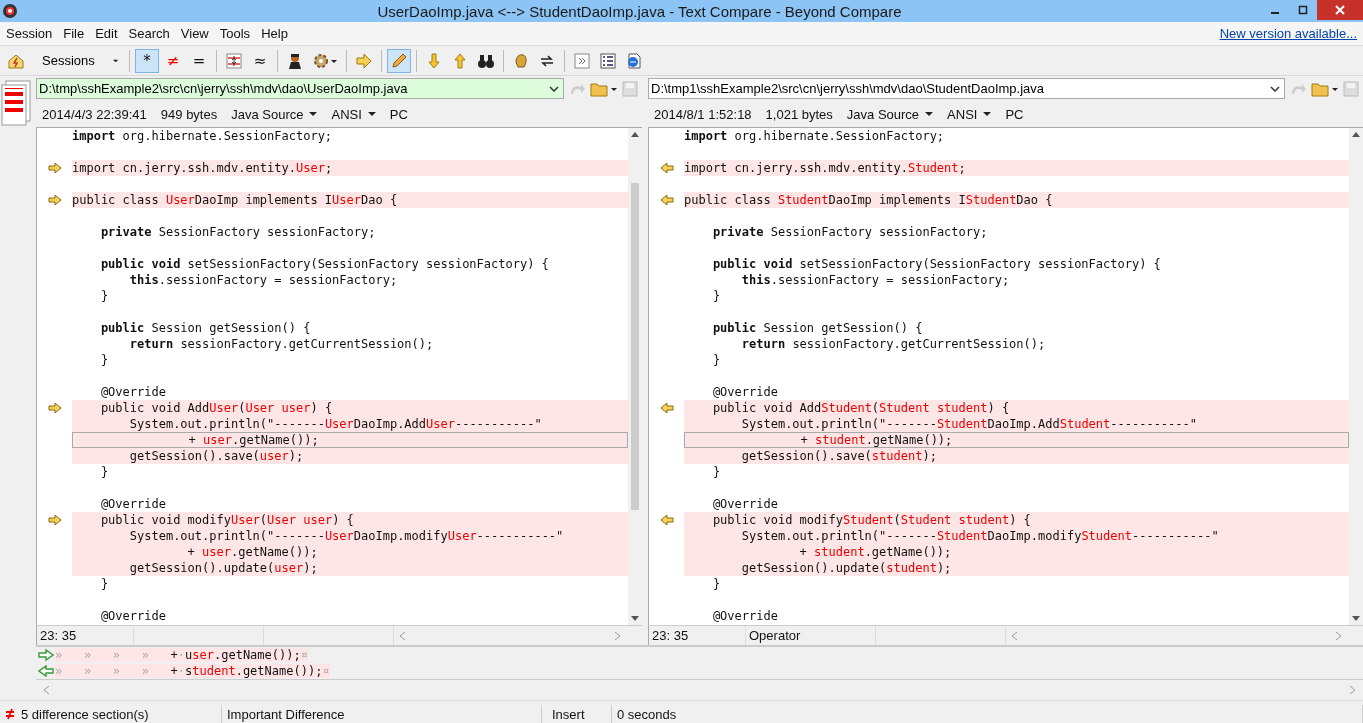  I want to click on menu-item: Help, so click(274, 33).